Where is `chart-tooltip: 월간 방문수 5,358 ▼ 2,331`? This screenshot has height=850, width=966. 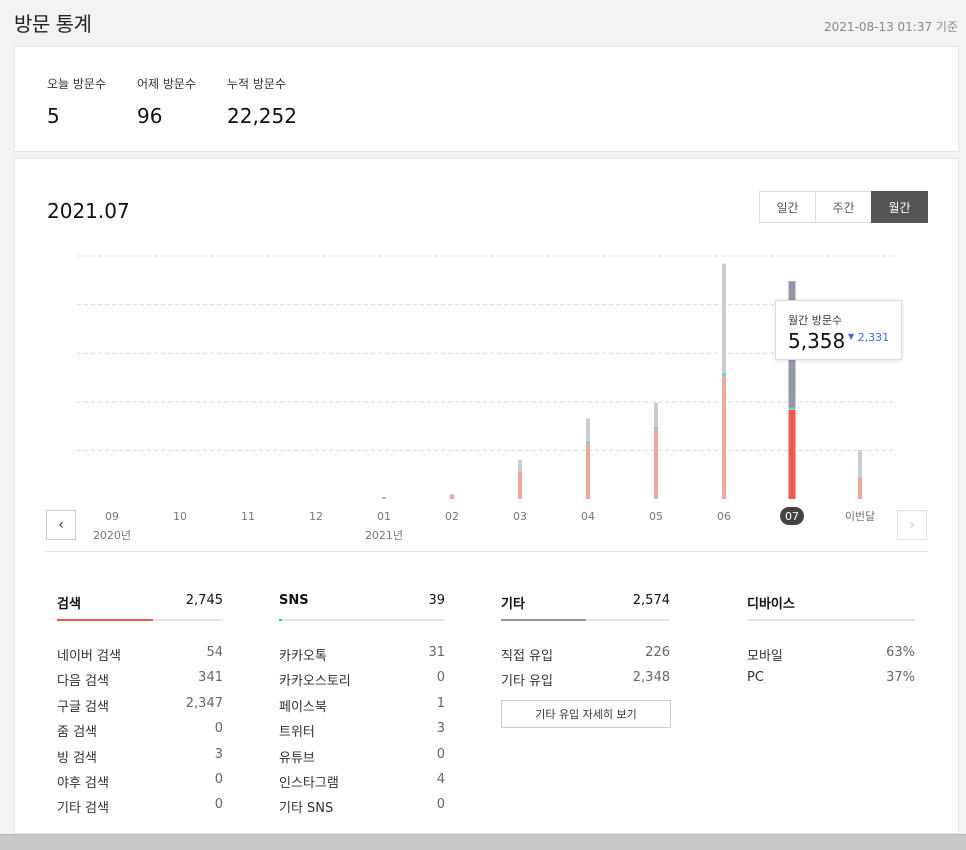
chart-tooltip: 월간 방문수 5,358 ▼ 2,331 is located at coordinates (838, 330).